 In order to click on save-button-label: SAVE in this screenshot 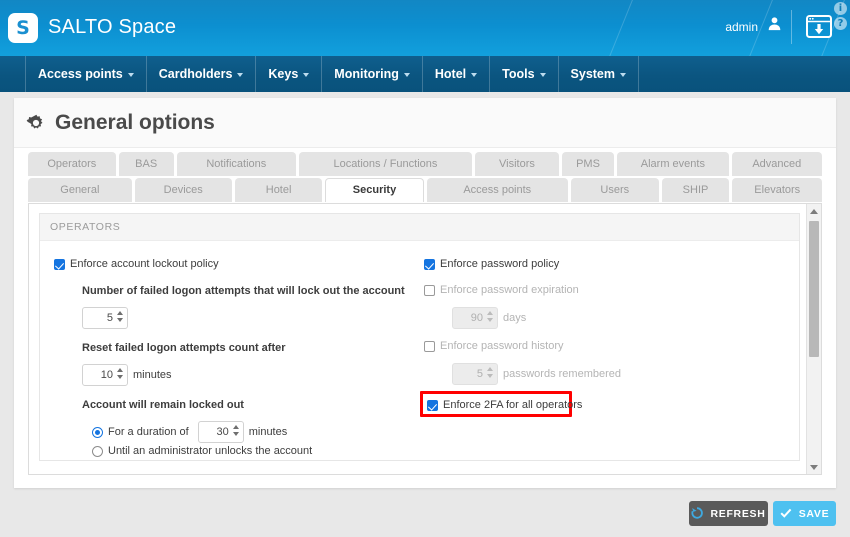, I will do `click(814, 513)`.